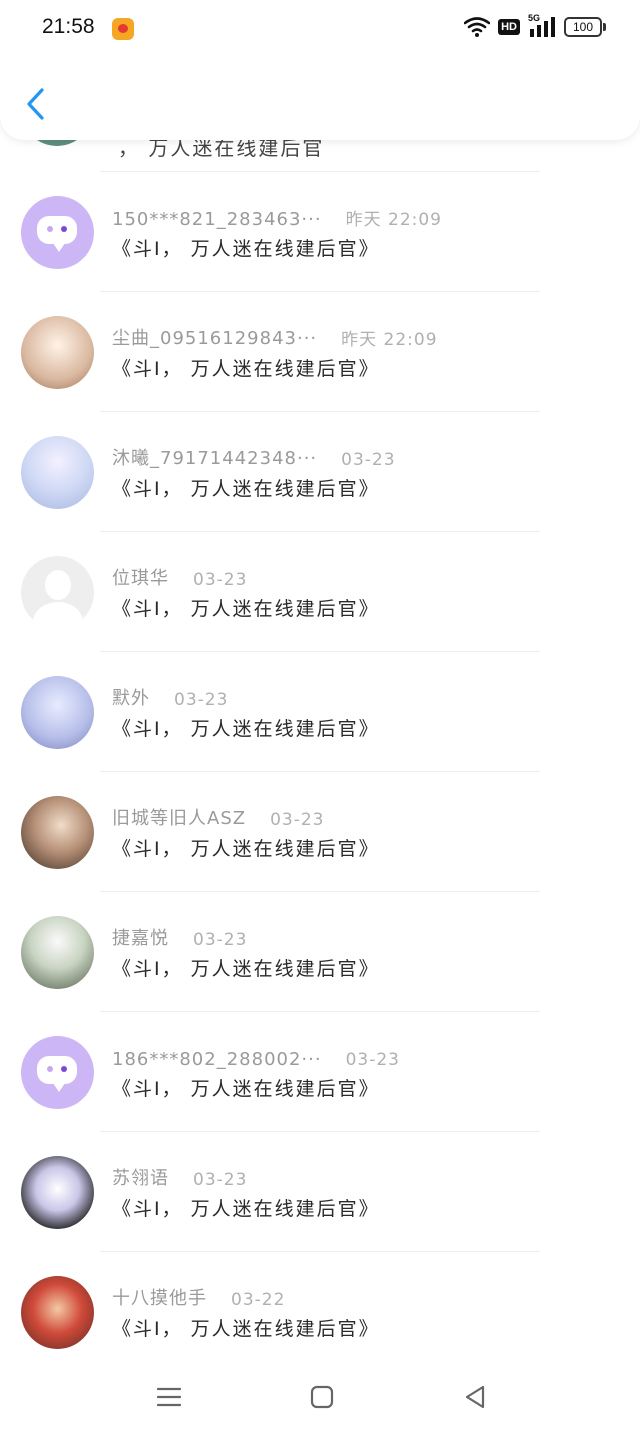 The height and width of the screenshot is (1433, 640). Describe the element at coordinates (320, 1191) in the screenshot. I see `list-item: 苏翎语 03-23 《斗I， 万人迷在线建后官》` at that location.